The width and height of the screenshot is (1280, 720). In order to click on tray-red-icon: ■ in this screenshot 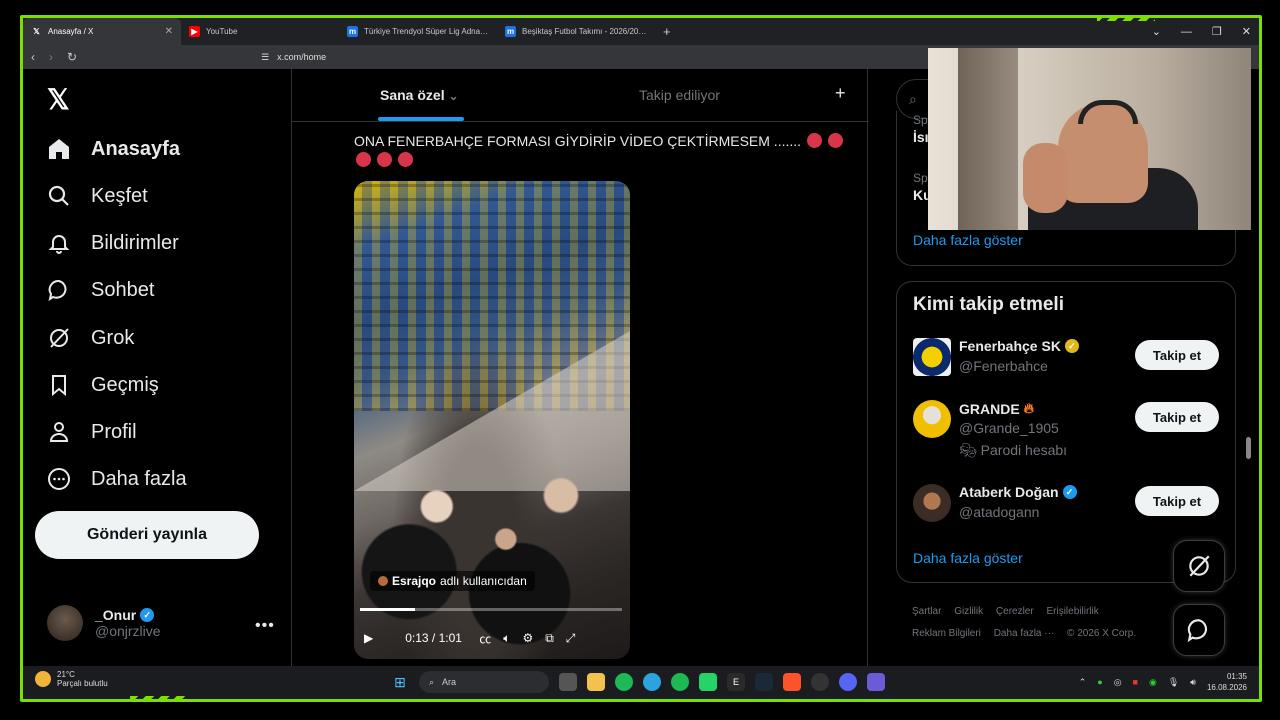, I will do `click(1135, 682)`.